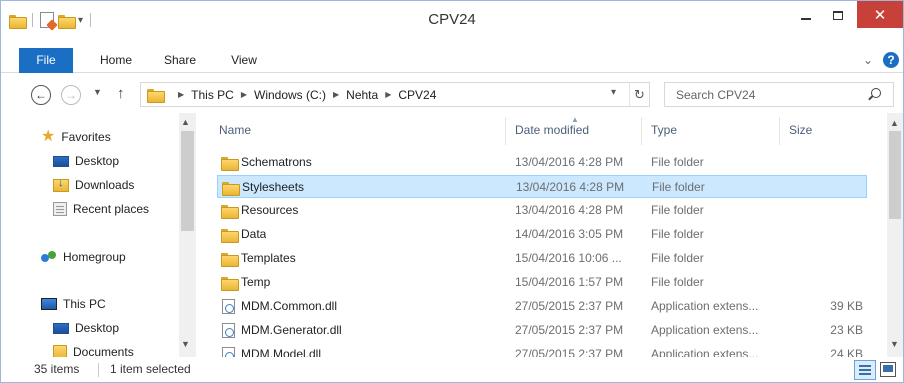  I want to click on maximize-icon, so click(838, 15).